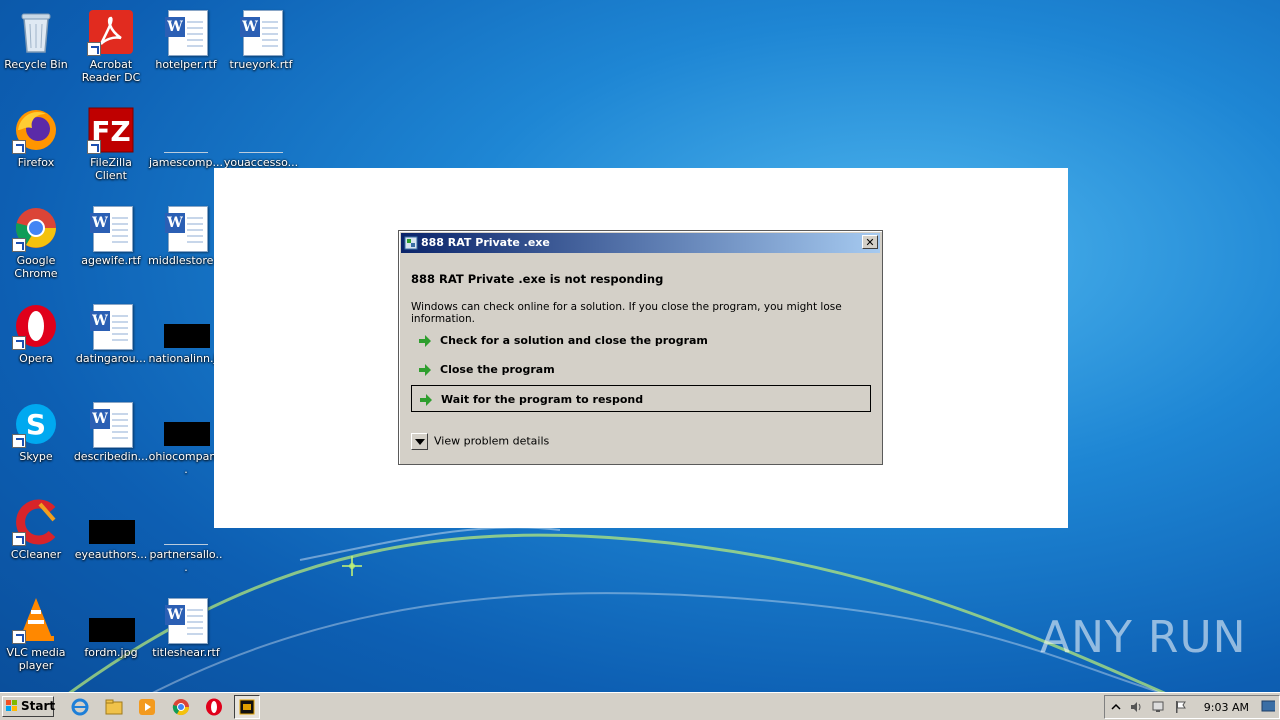 The height and width of the screenshot is (720, 1280). I want to click on show-desktop-icon, so click(1268, 706).